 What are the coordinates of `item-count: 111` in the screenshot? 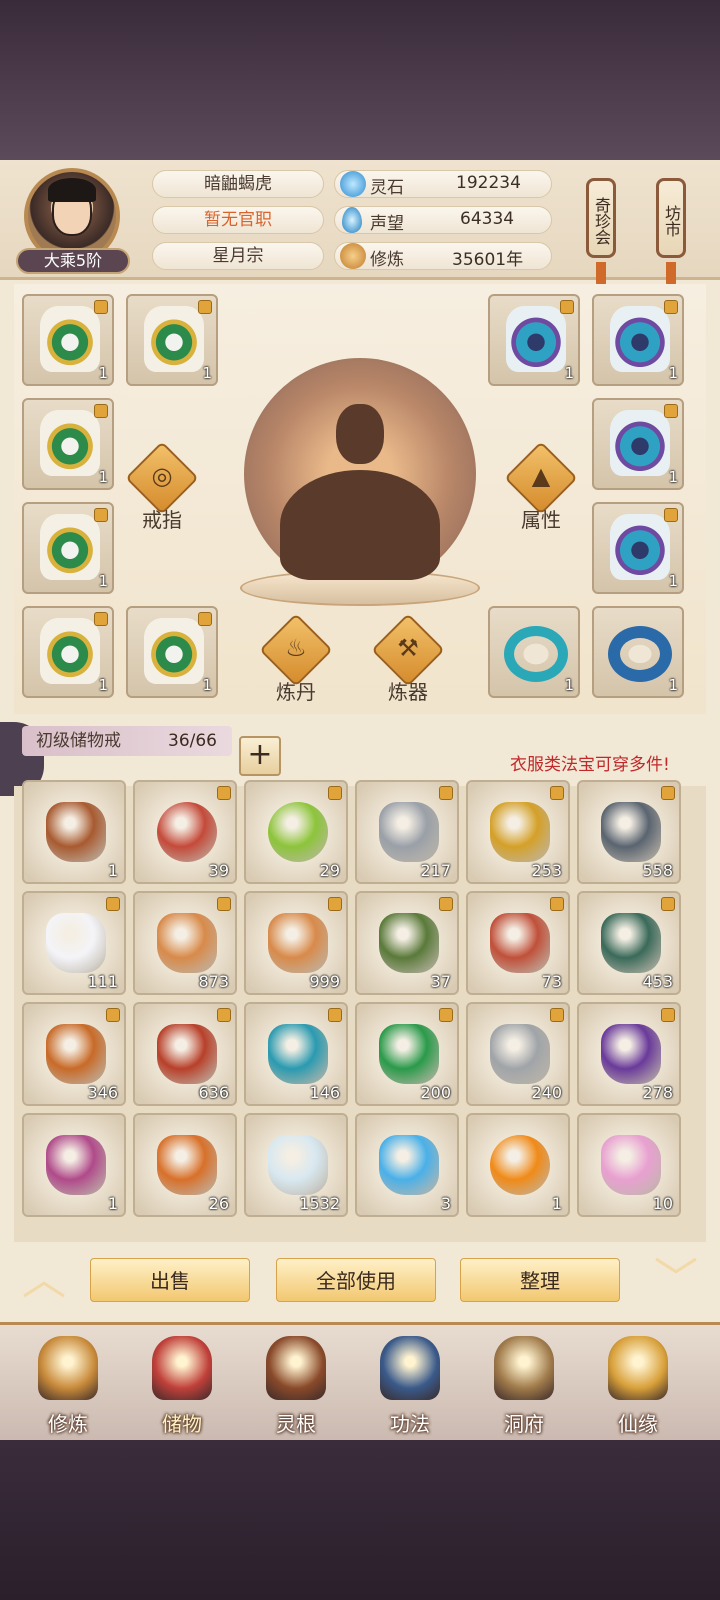 It's located at (102, 981).